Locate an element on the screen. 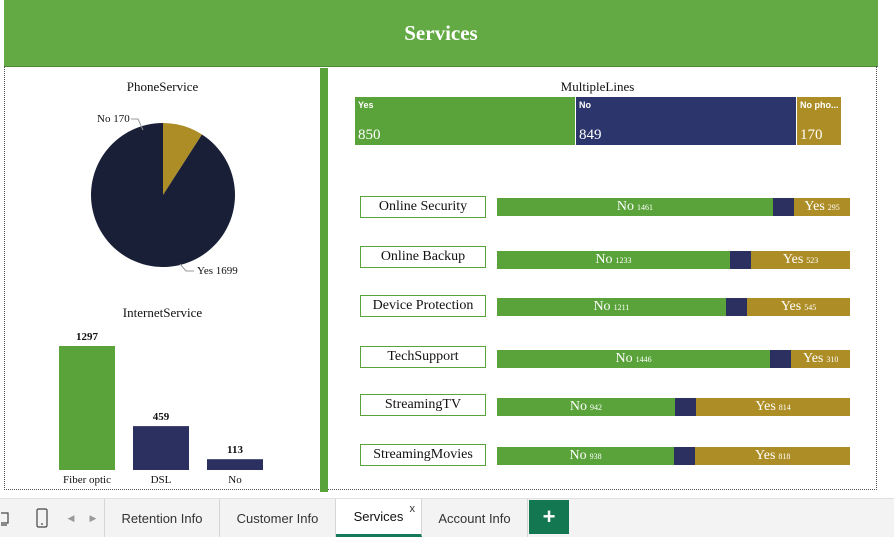 This screenshot has width=894, height=537. internet-service-title: InternetService is located at coordinates (162, 312).